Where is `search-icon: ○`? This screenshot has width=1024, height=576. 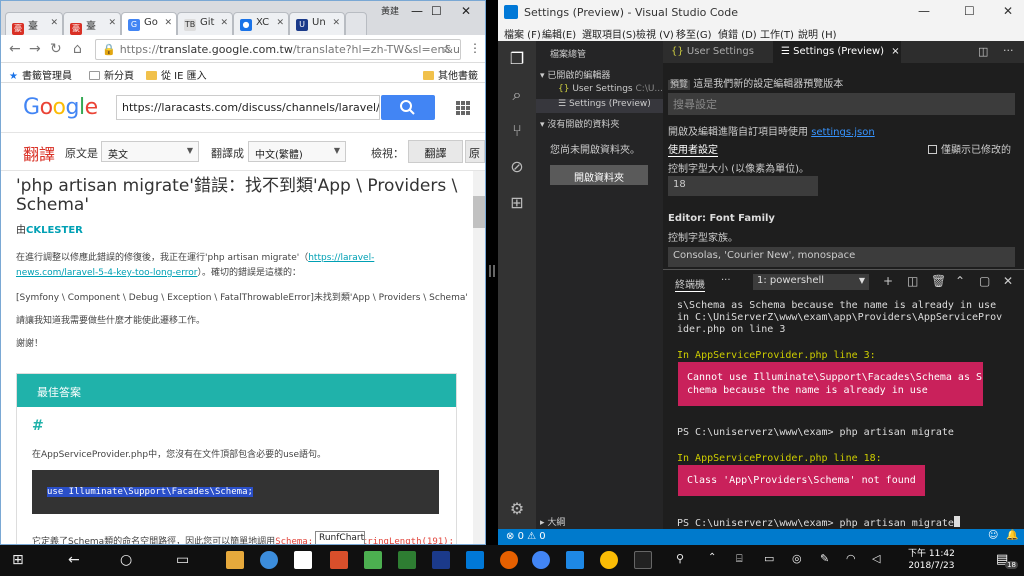 search-icon: ○ is located at coordinates (126, 560).